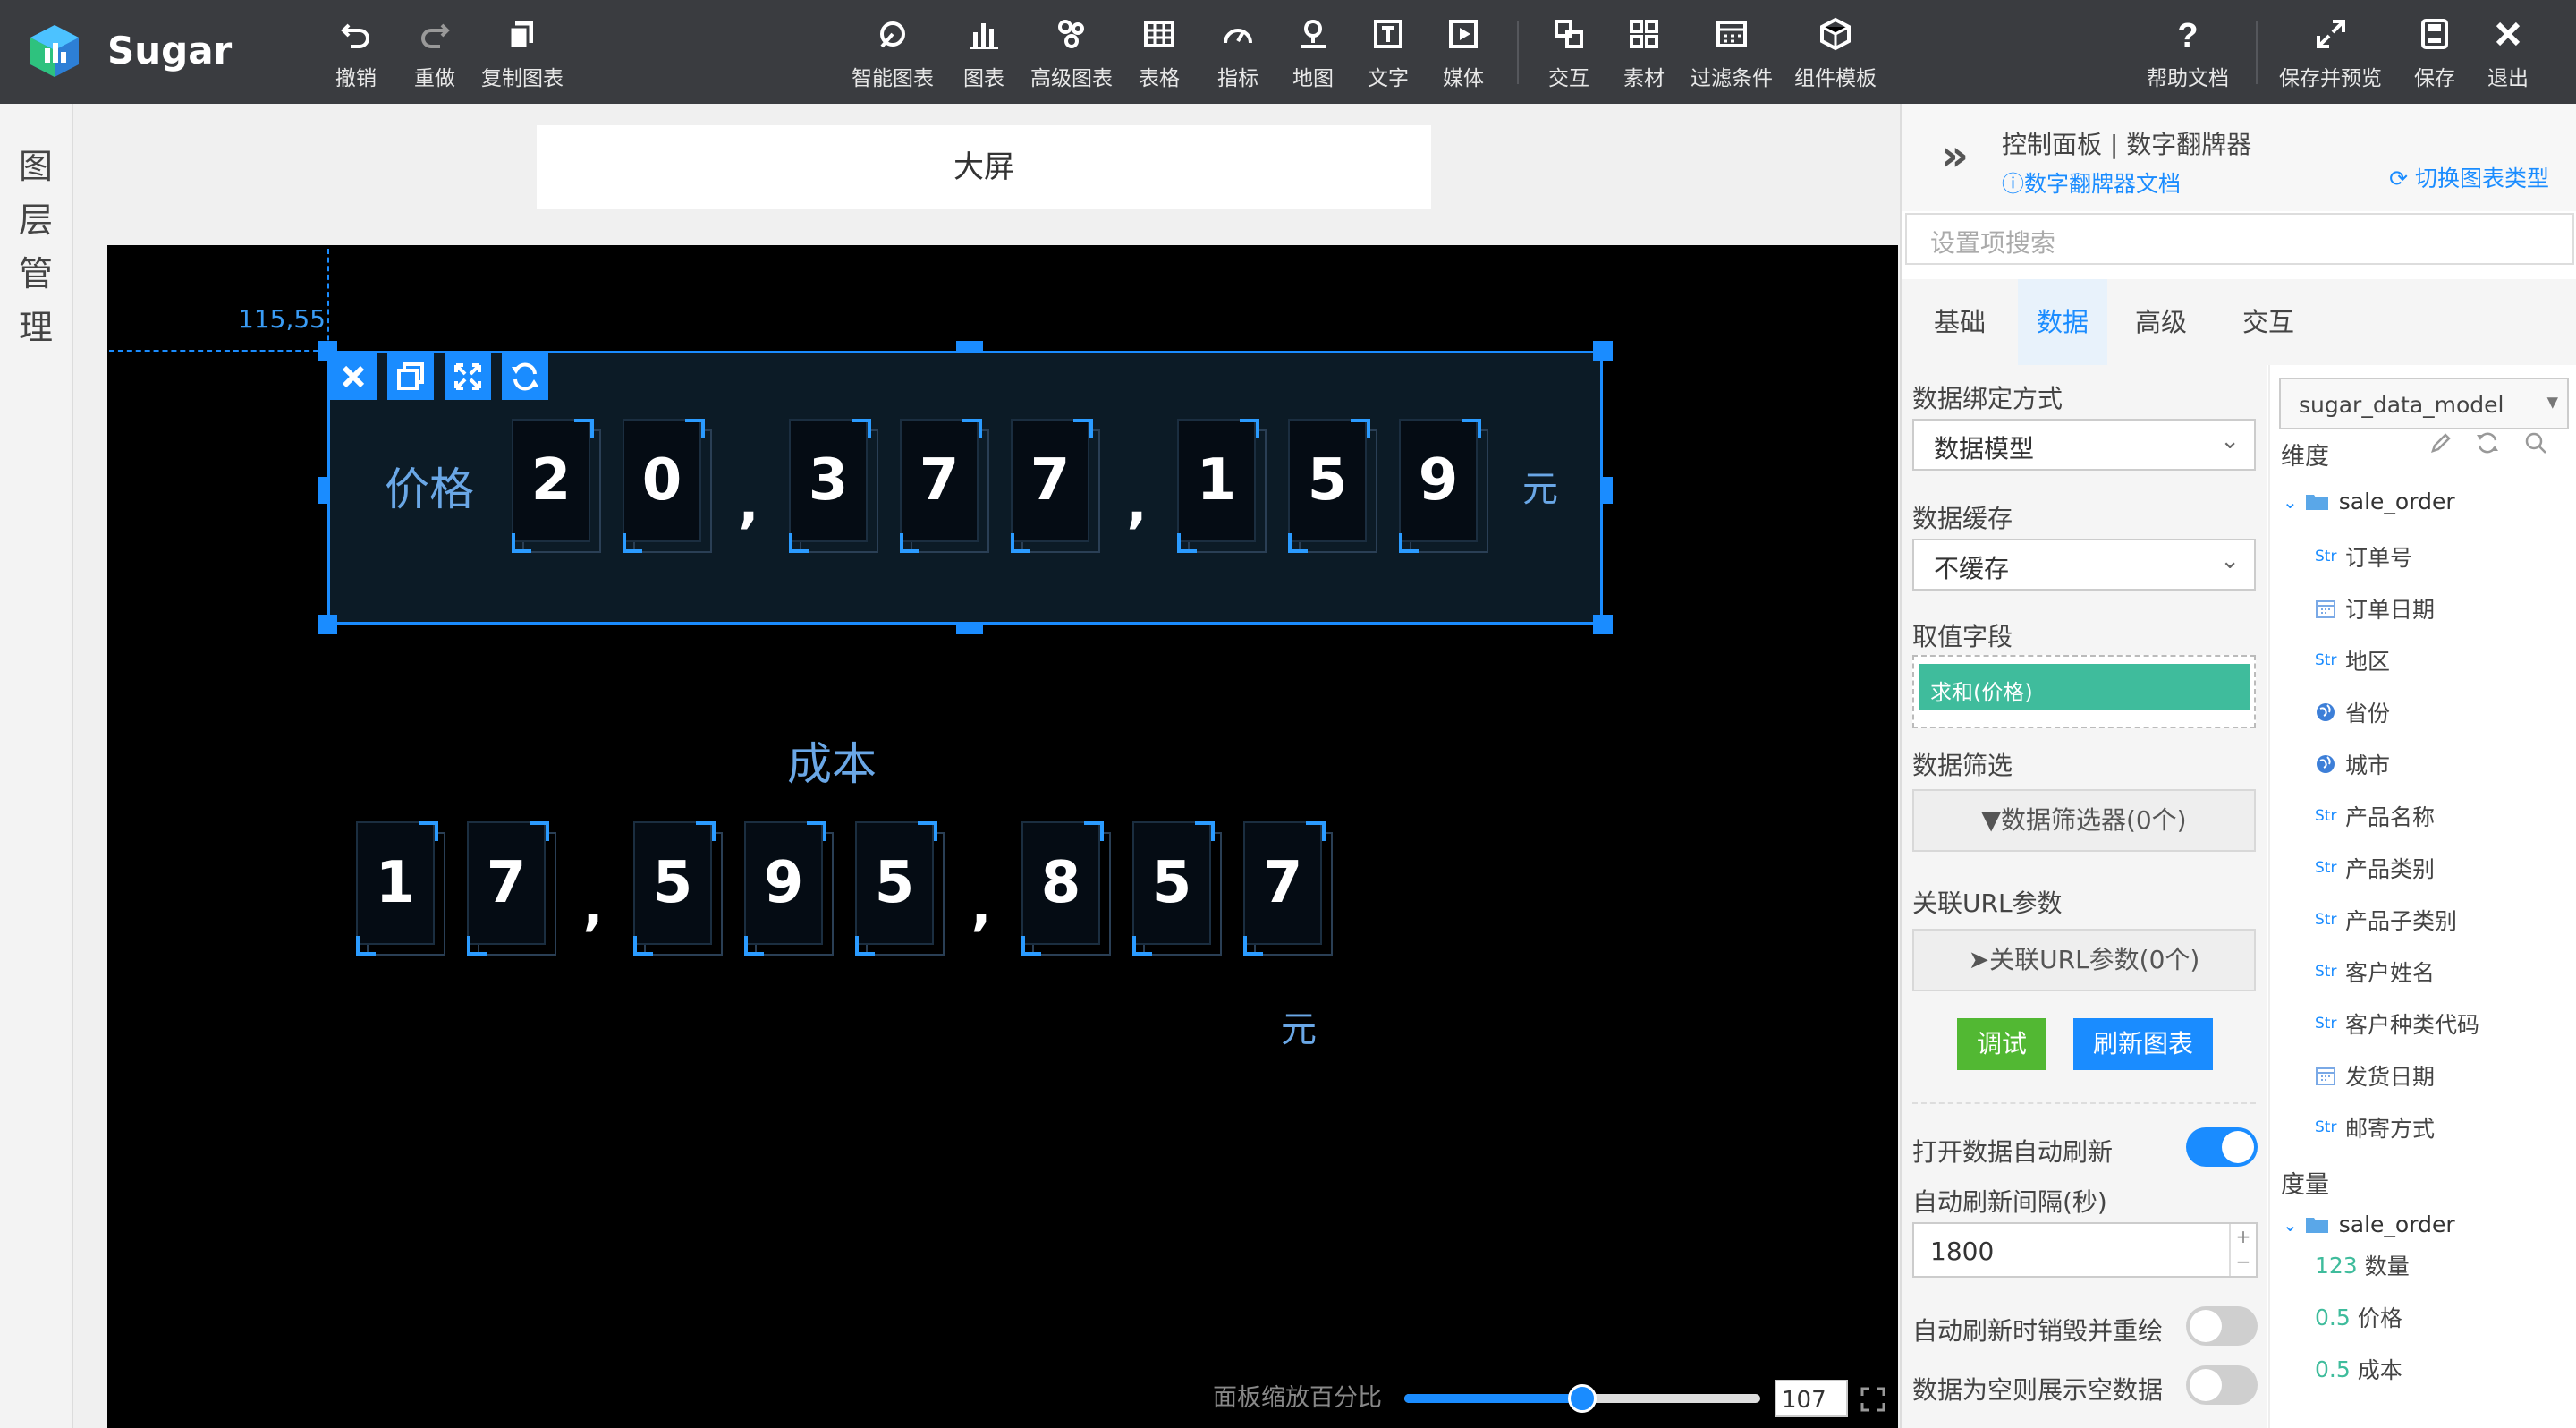  I want to click on interval-label: 自动刷新间隔(秒), so click(2009, 1202).